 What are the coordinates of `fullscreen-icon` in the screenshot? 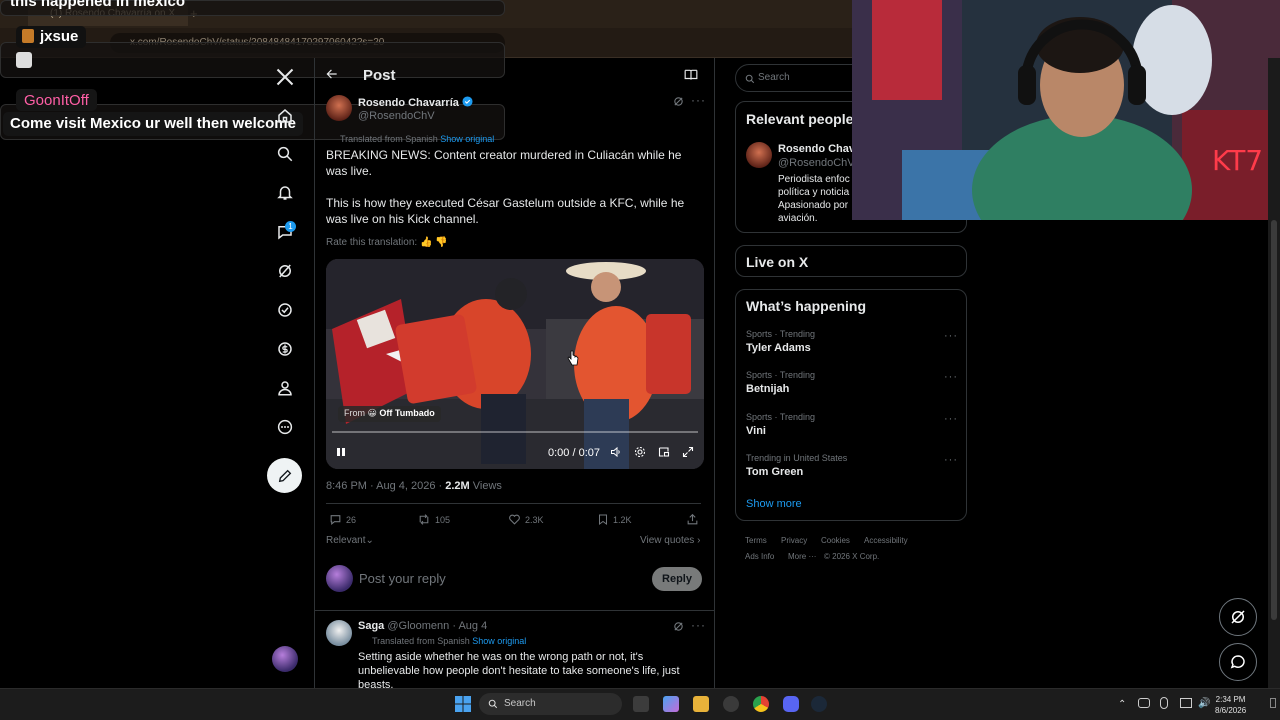 It's located at (688, 452).